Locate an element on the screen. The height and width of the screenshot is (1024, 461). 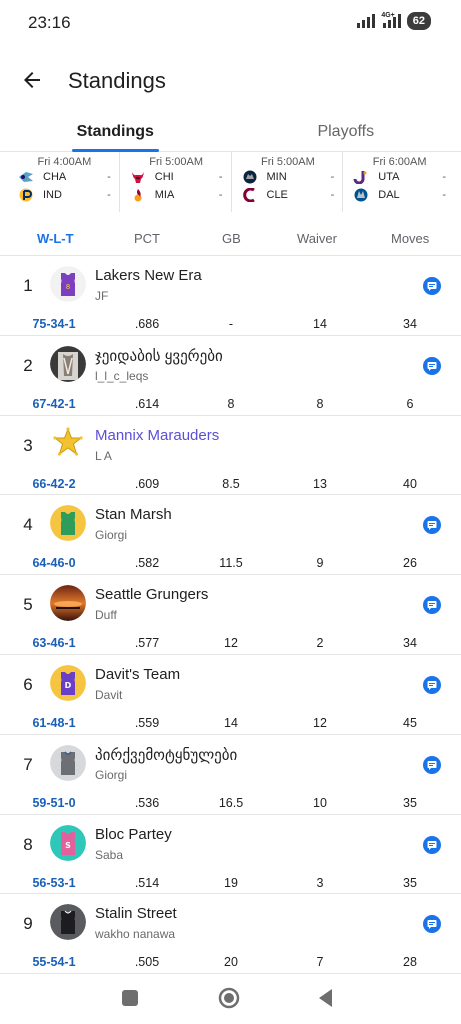
wlt-value: 61-48-1 is located at coordinates (54, 722).